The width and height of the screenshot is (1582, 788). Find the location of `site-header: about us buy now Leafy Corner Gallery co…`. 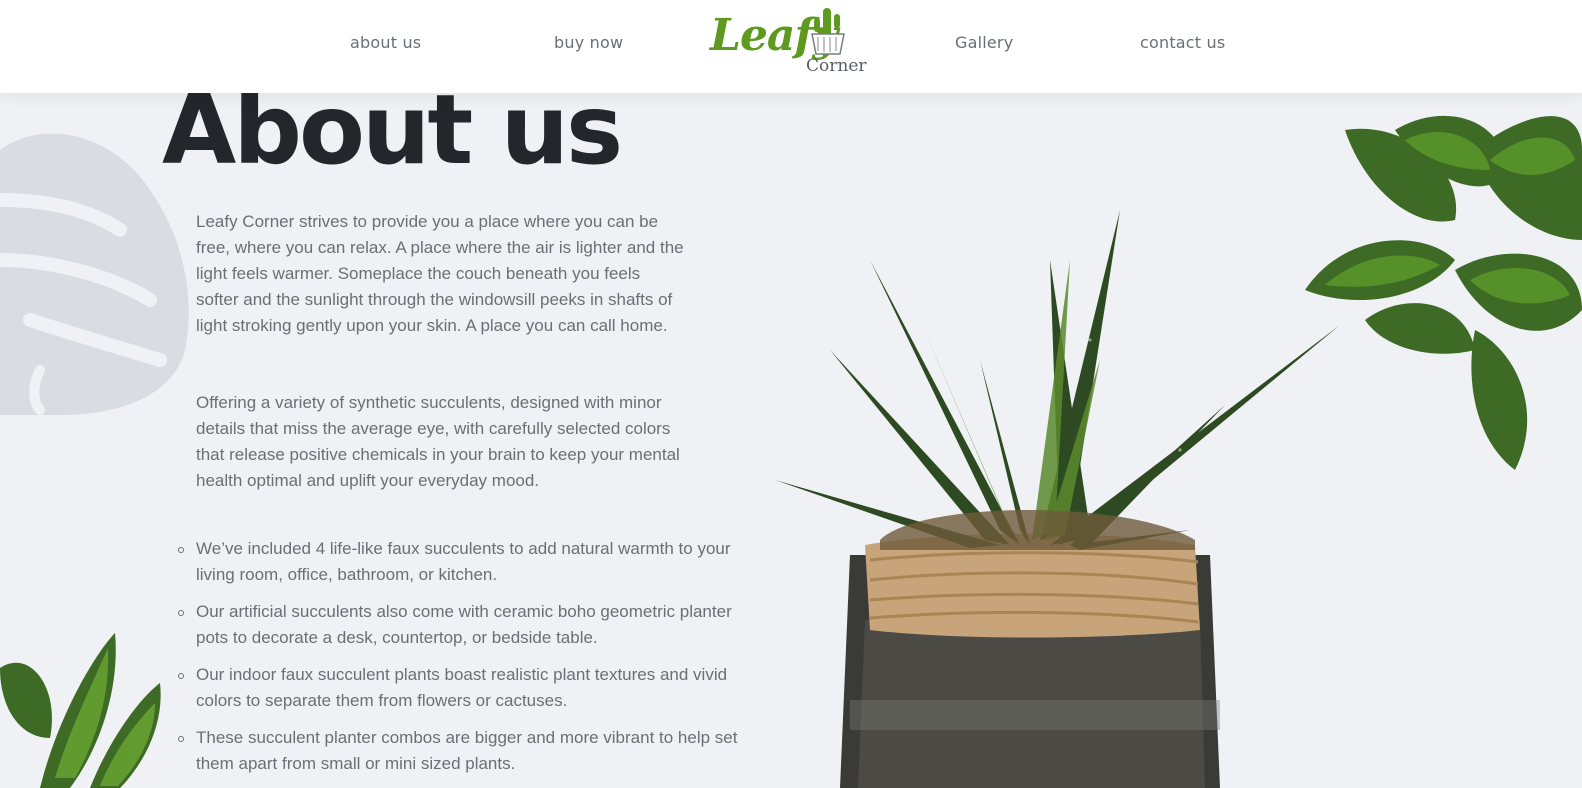

site-header: about us buy now Leafy Corner Gallery co… is located at coordinates (791, 46).